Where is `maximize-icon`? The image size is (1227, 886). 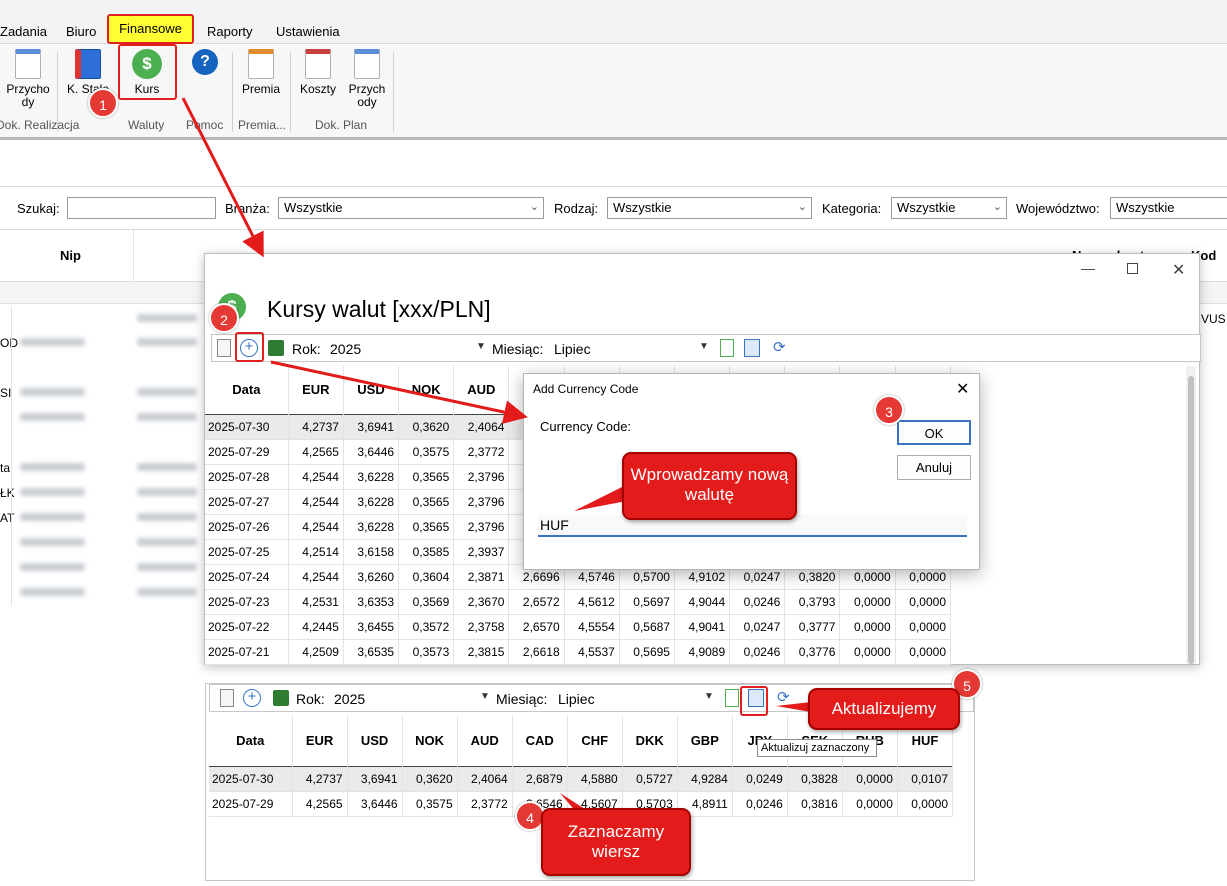
maximize-icon is located at coordinates (1132, 268).